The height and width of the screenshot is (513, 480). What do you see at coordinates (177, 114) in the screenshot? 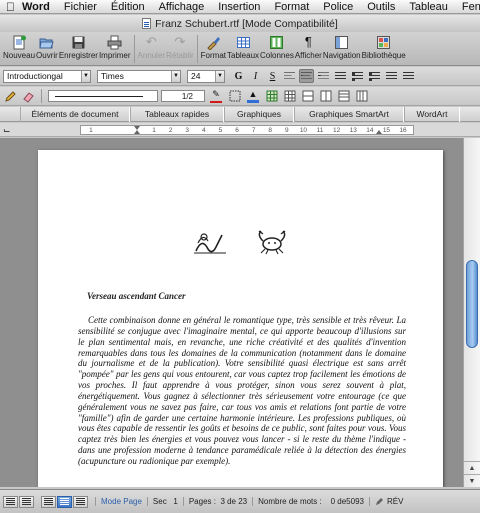
I see `tab-tableaux-rapides: Tableaux rapides` at bounding box center [177, 114].